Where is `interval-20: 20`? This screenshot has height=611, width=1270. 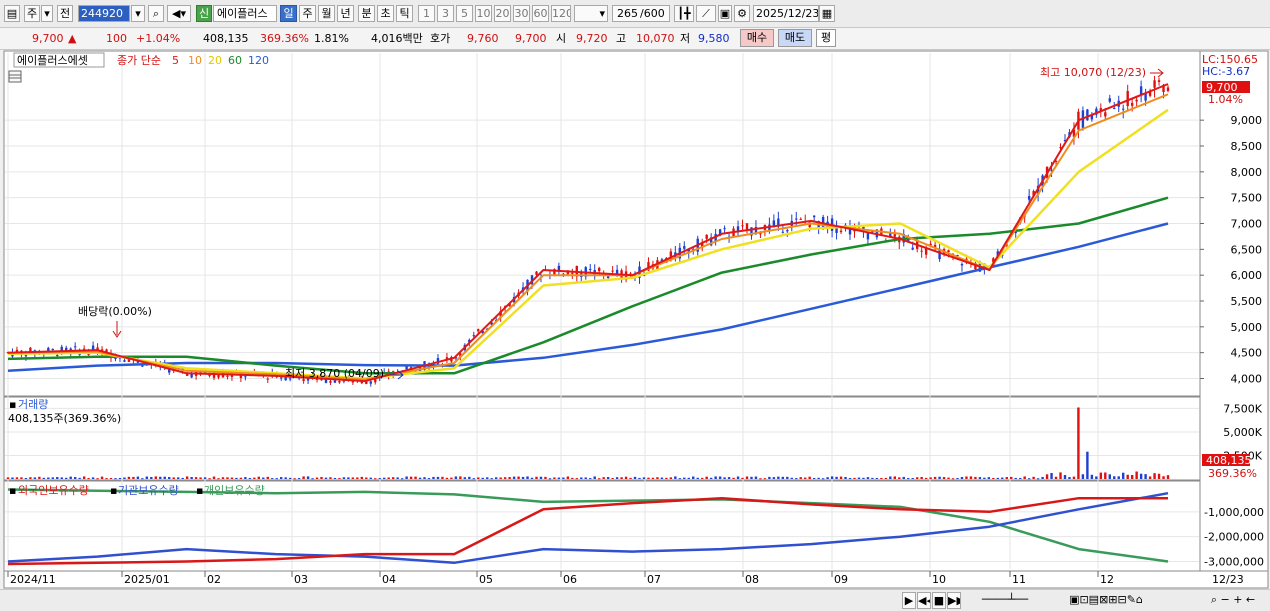
interval-20: 20 is located at coordinates (502, 13).